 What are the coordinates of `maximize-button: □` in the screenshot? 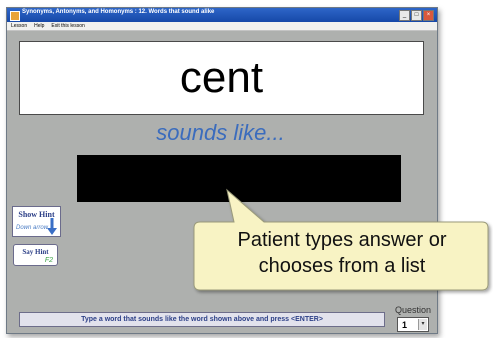 It's located at (416, 15).